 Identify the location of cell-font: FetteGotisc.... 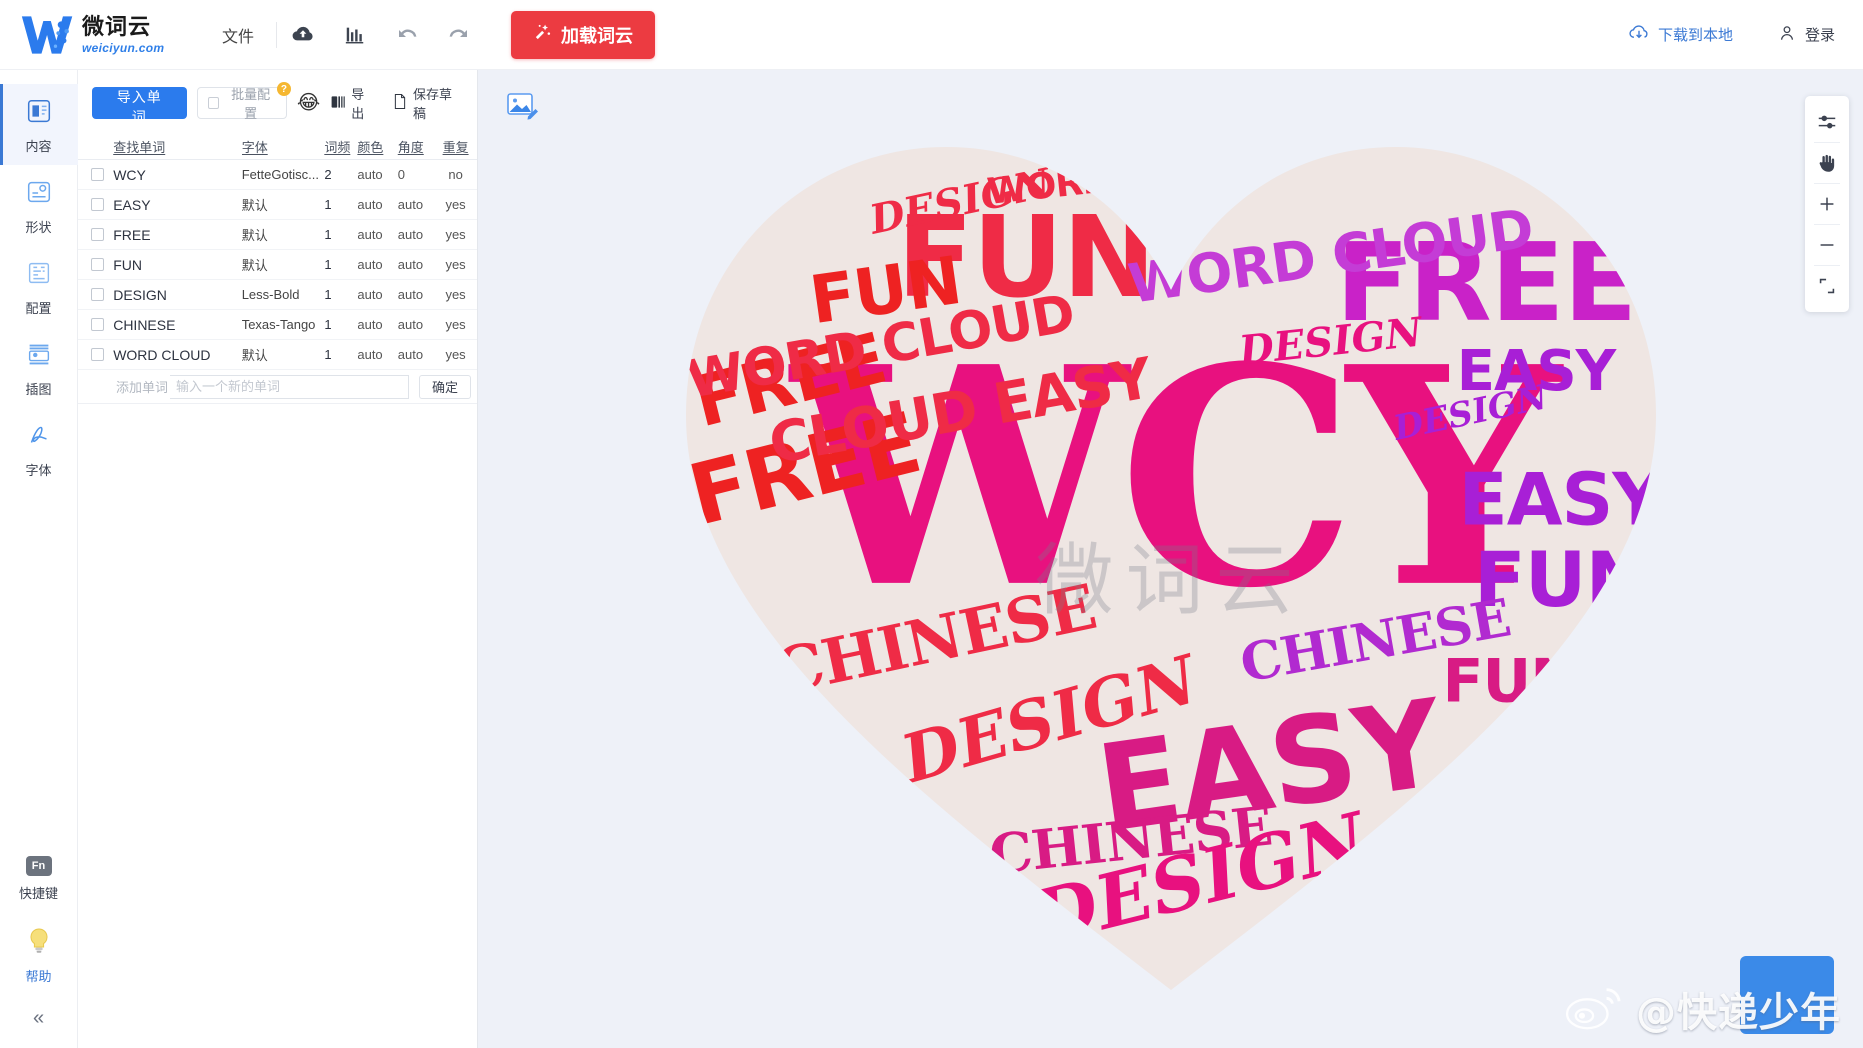
(283, 174).